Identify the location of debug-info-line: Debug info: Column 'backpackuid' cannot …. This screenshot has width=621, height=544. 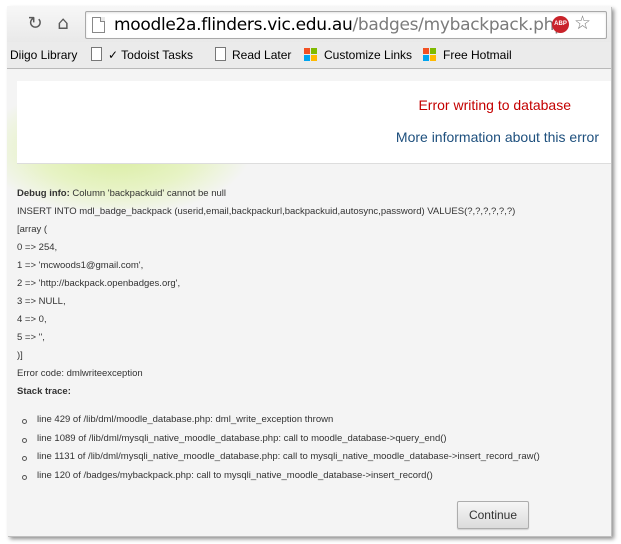
(312, 194).